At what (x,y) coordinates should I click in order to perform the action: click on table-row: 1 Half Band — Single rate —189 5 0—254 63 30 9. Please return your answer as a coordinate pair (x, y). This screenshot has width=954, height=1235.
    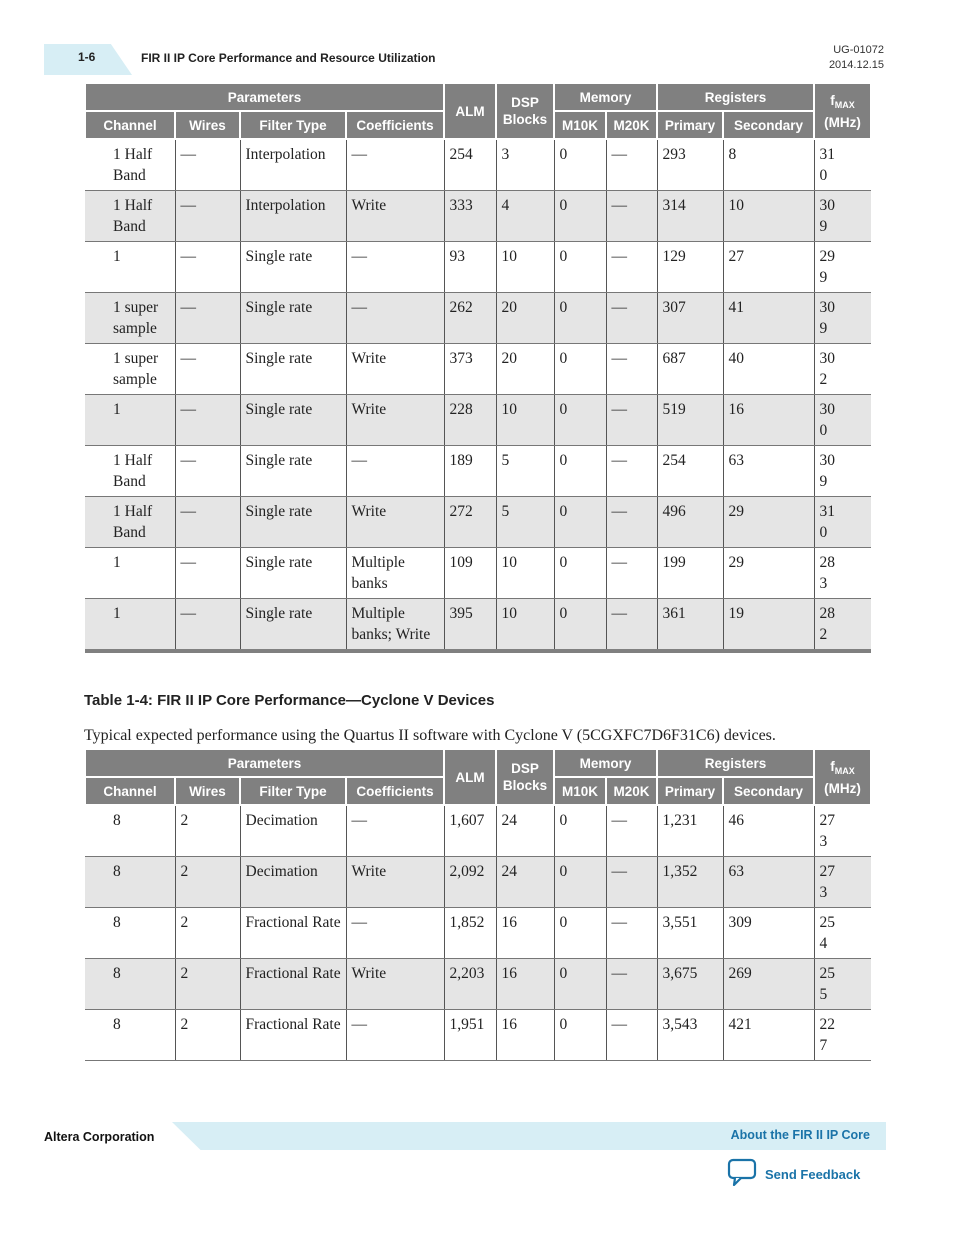
    Looking at the image, I should click on (478, 471).